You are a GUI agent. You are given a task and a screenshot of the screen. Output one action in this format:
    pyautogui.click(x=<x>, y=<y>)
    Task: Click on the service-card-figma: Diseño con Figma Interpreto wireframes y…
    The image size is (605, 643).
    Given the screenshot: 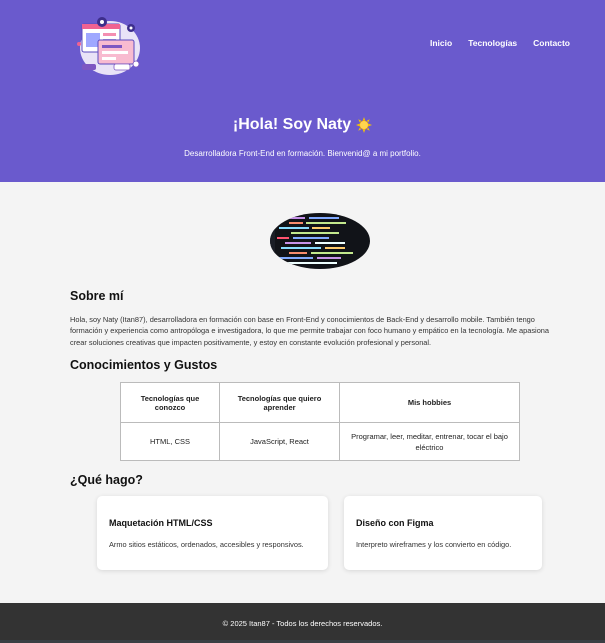 What is the action you would take?
    pyautogui.click(x=443, y=533)
    